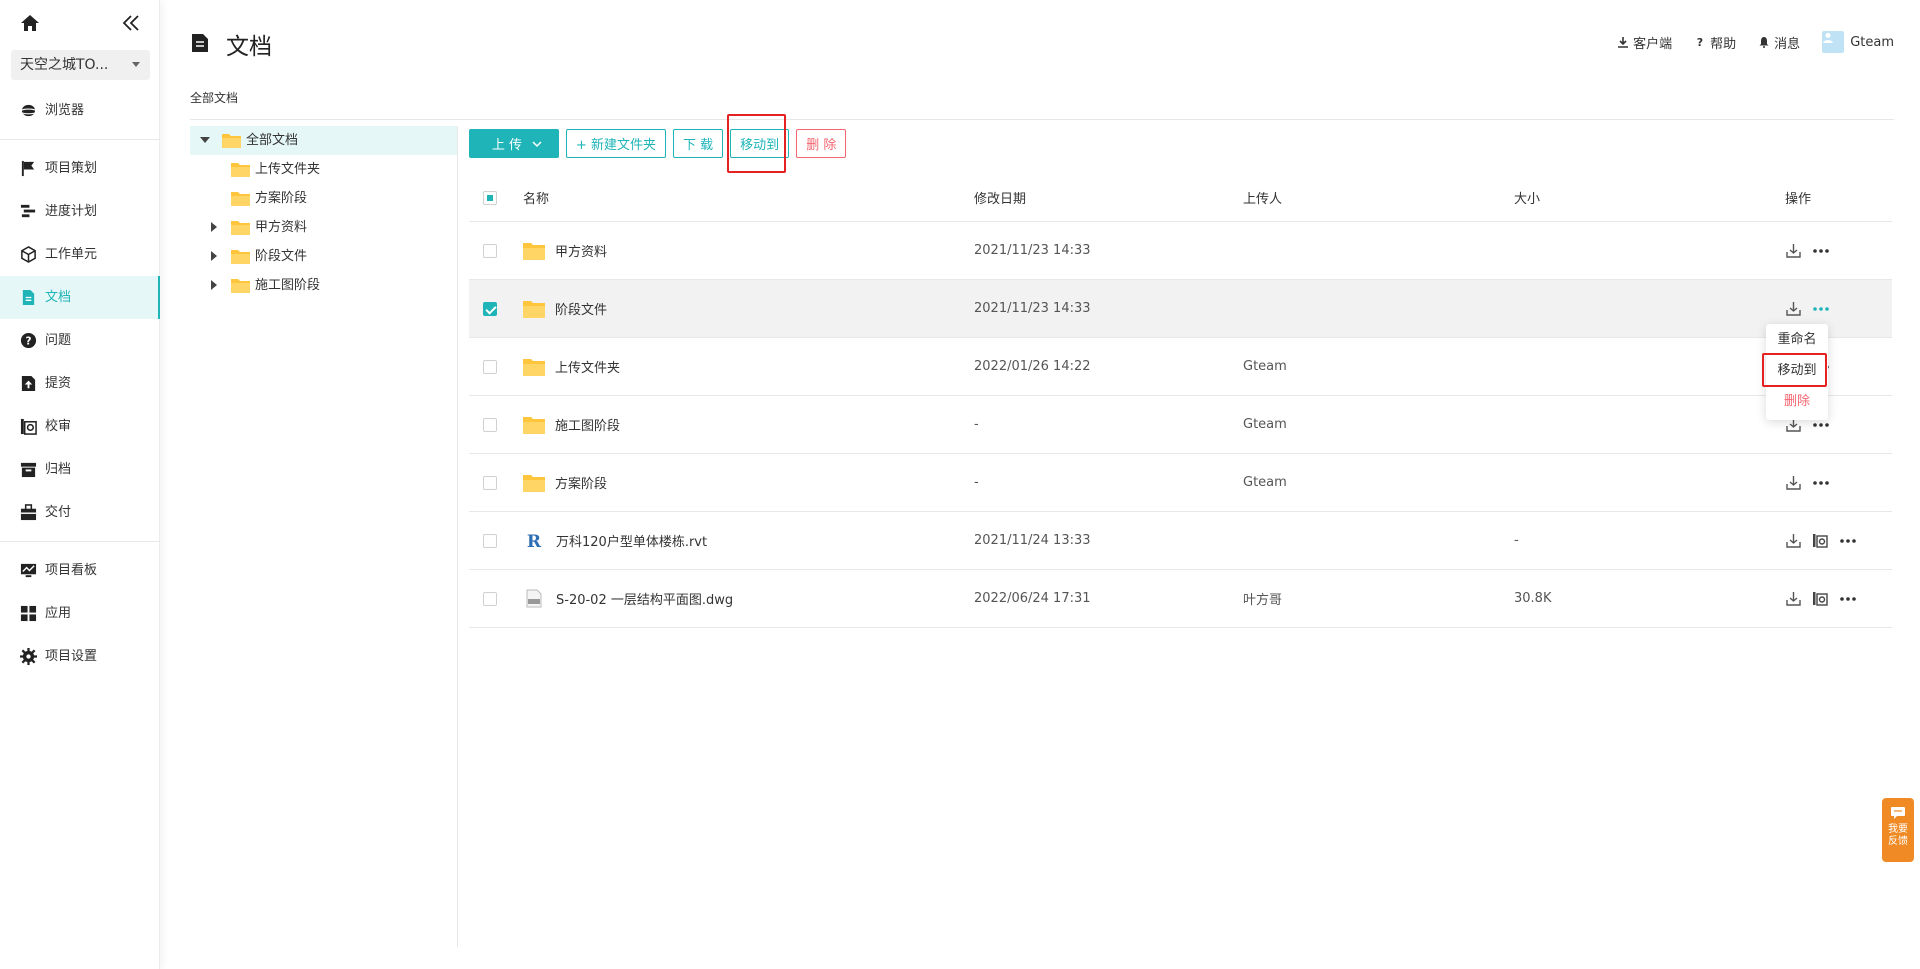  I want to click on modified-date: -, so click(976, 424).